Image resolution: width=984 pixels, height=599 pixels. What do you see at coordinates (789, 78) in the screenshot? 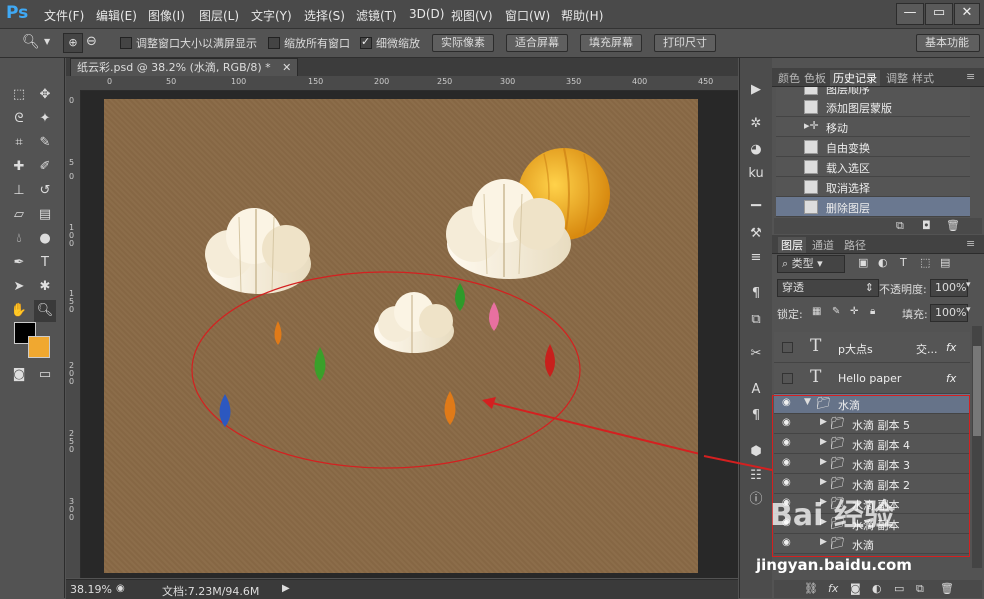
I see `tab-color: 颜色` at bounding box center [789, 78].